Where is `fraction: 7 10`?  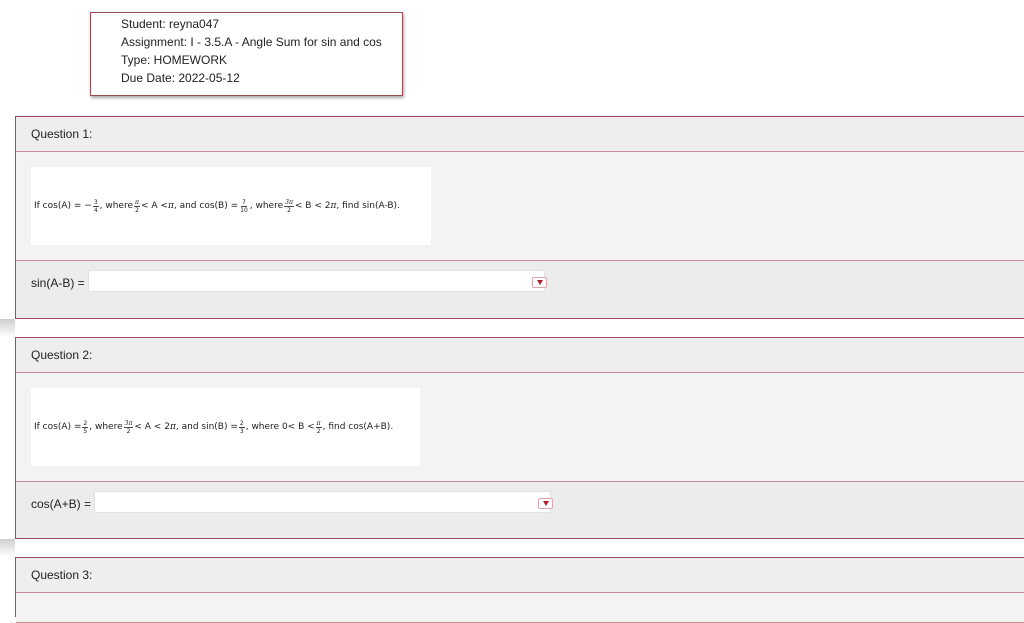
fraction: 7 10 is located at coordinates (244, 206).